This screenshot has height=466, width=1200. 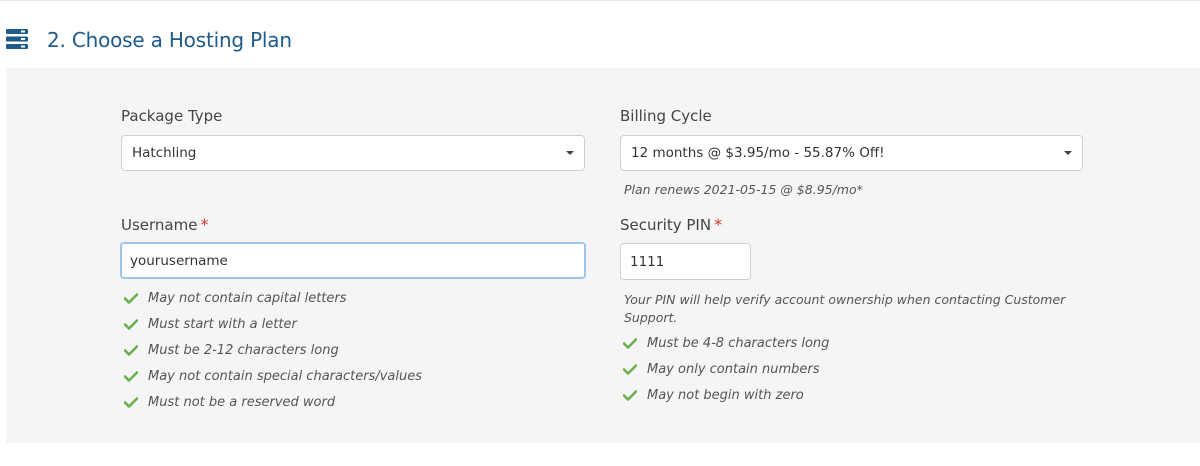 What do you see at coordinates (600, 0) in the screenshot?
I see `top-divider` at bounding box center [600, 0].